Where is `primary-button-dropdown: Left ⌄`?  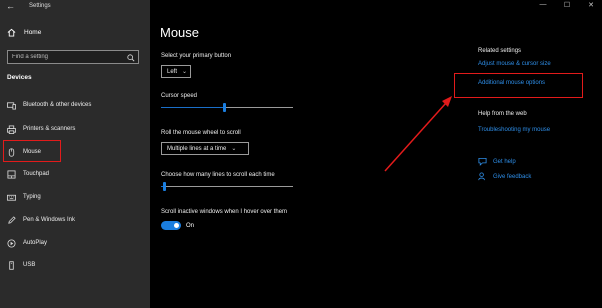 primary-button-dropdown: Left ⌄ is located at coordinates (176, 71).